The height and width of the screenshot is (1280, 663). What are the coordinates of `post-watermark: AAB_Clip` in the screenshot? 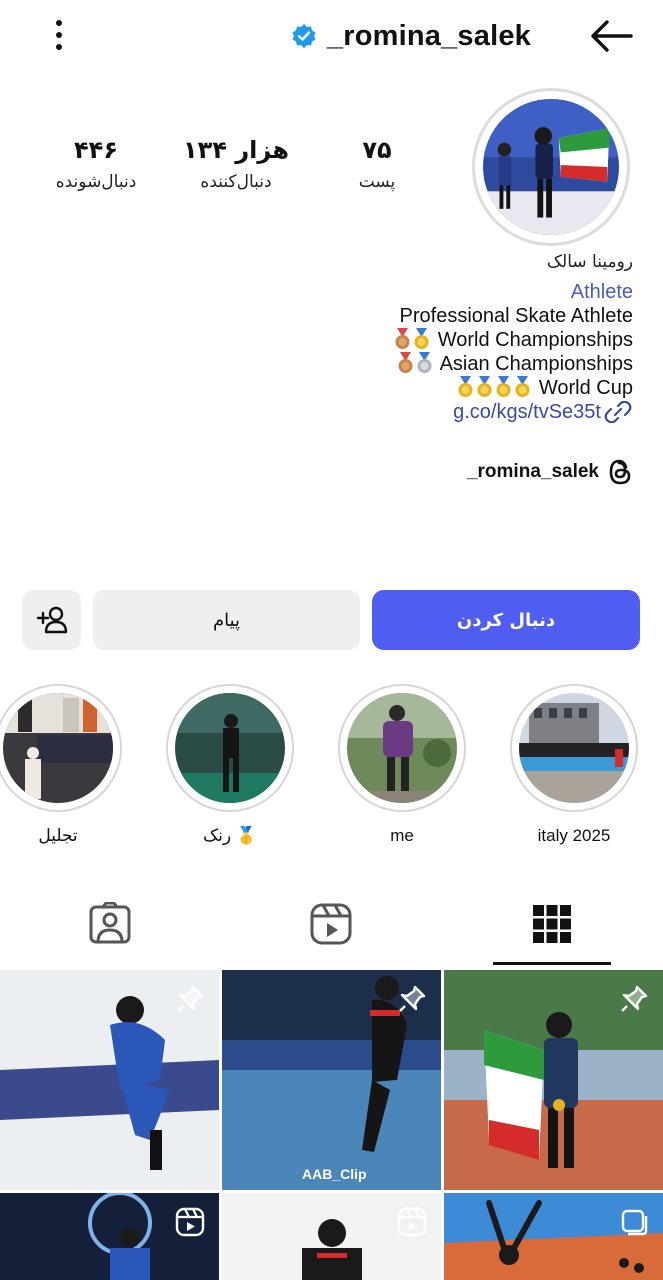 It's located at (334, 1174).